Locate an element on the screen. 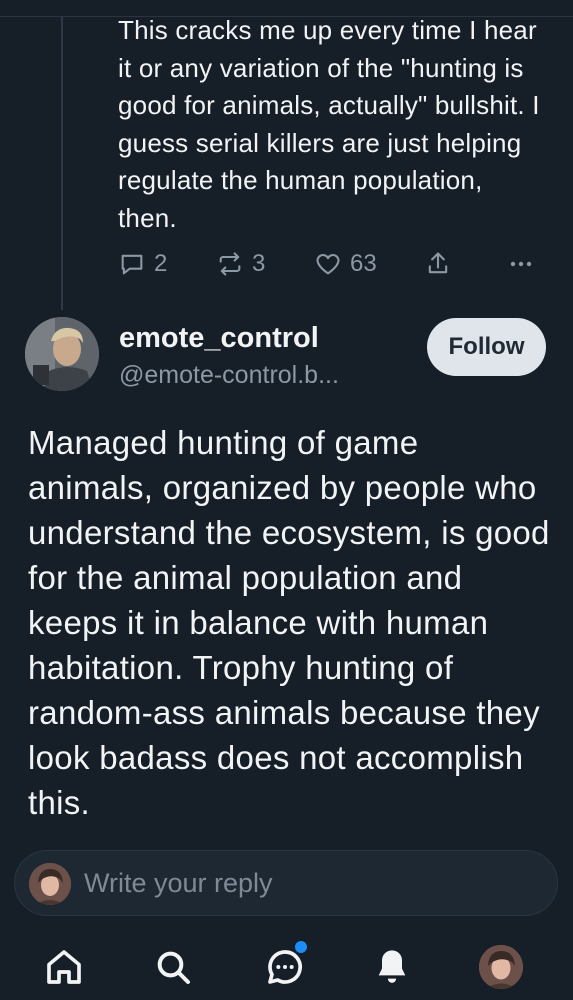 The image size is (573, 1000). chat-icon is located at coordinates (285, 967).